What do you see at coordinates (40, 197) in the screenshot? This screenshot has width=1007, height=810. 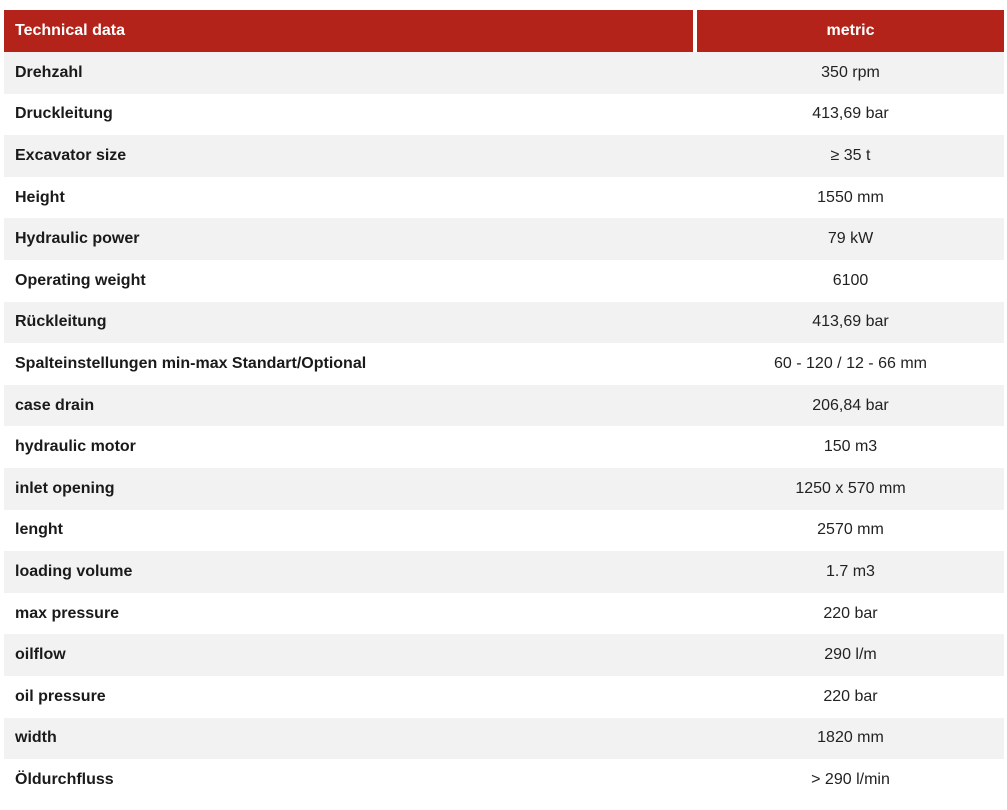 I see `row-label: Height` at bounding box center [40, 197].